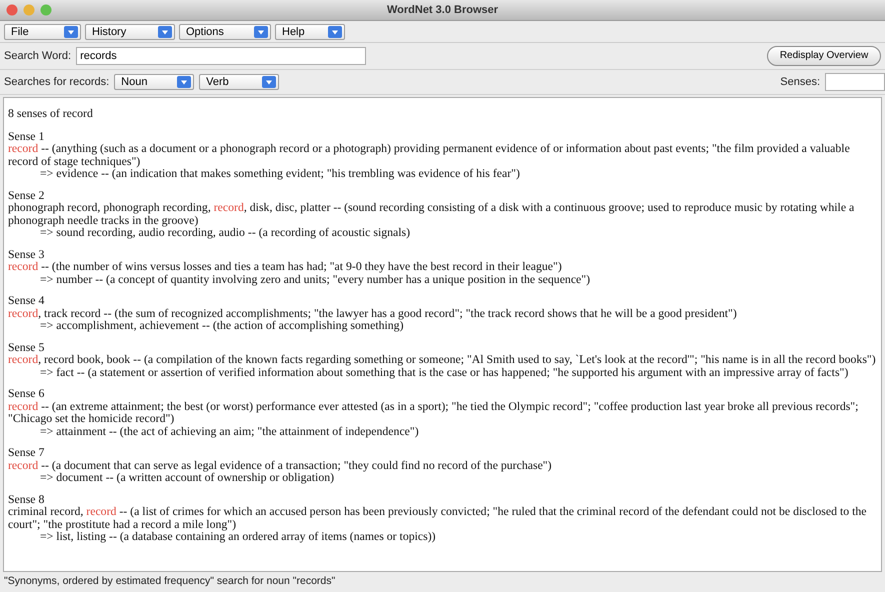 The height and width of the screenshot is (592, 885). What do you see at coordinates (280, 464) in the screenshot?
I see `sense-definition: record -- (a document that can serve as legal evidence of a transaction; "they could find no record of the purchase")` at bounding box center [280, 464].